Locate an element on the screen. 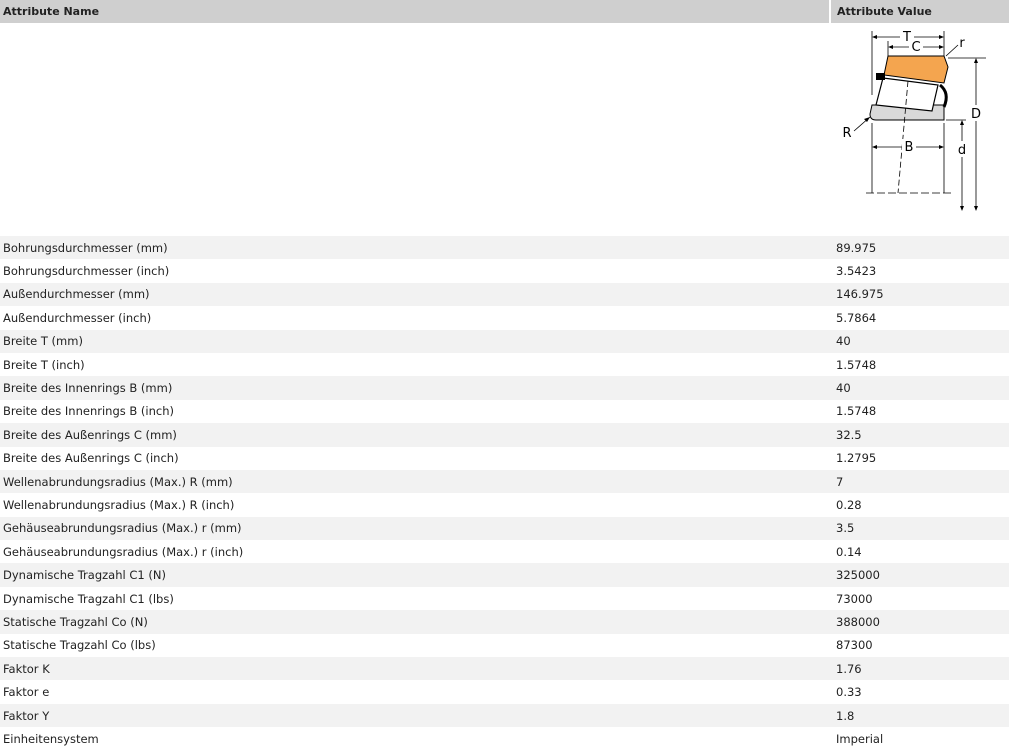  attribute-name-cell: Einheitensystem is located at coordinates (415, 739).